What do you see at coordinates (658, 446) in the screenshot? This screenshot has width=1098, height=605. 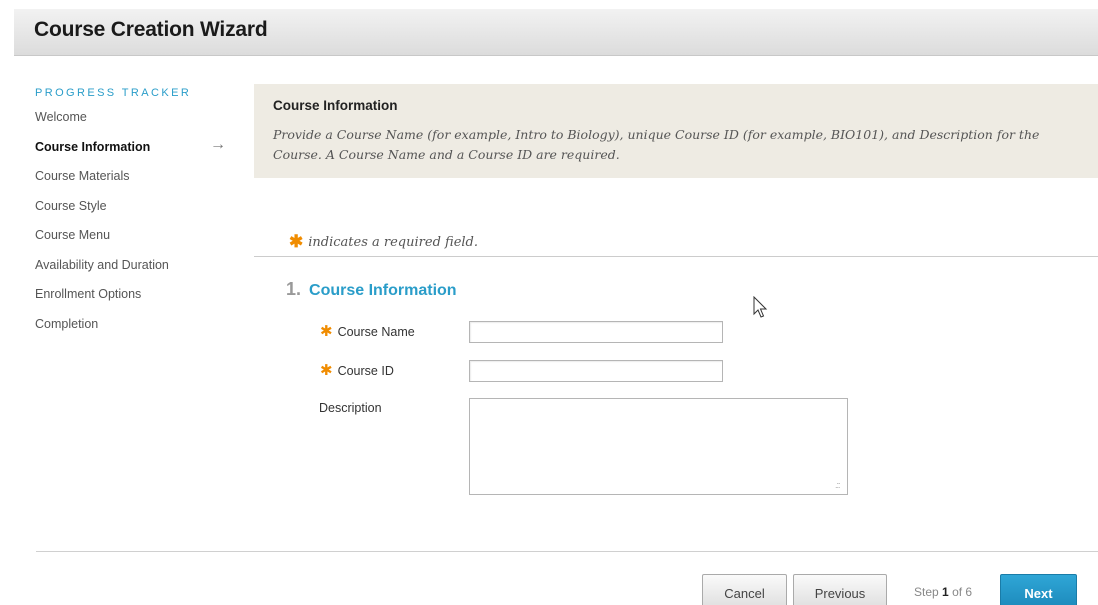 I see `description-textarea` at bounding box center [658, 446].